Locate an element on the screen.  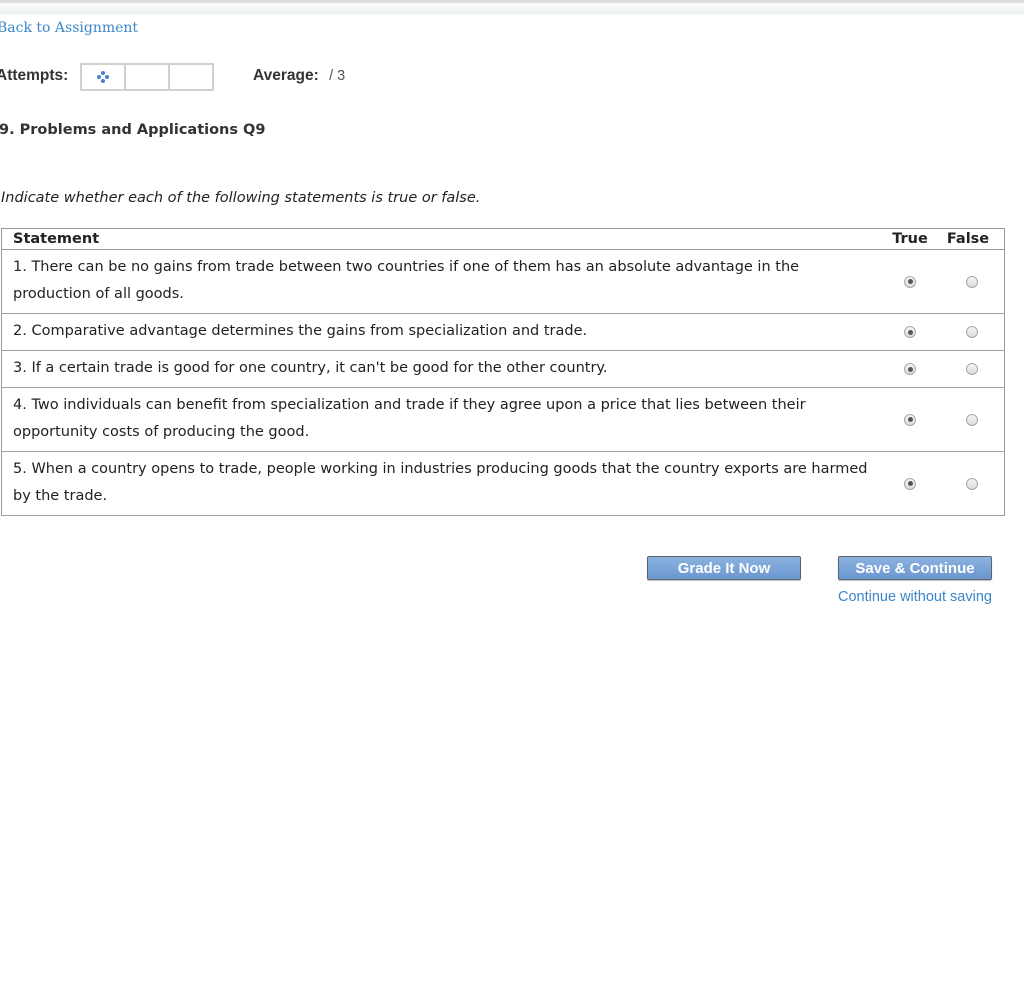
attempt-boxes is located at coordinates (147, 77).